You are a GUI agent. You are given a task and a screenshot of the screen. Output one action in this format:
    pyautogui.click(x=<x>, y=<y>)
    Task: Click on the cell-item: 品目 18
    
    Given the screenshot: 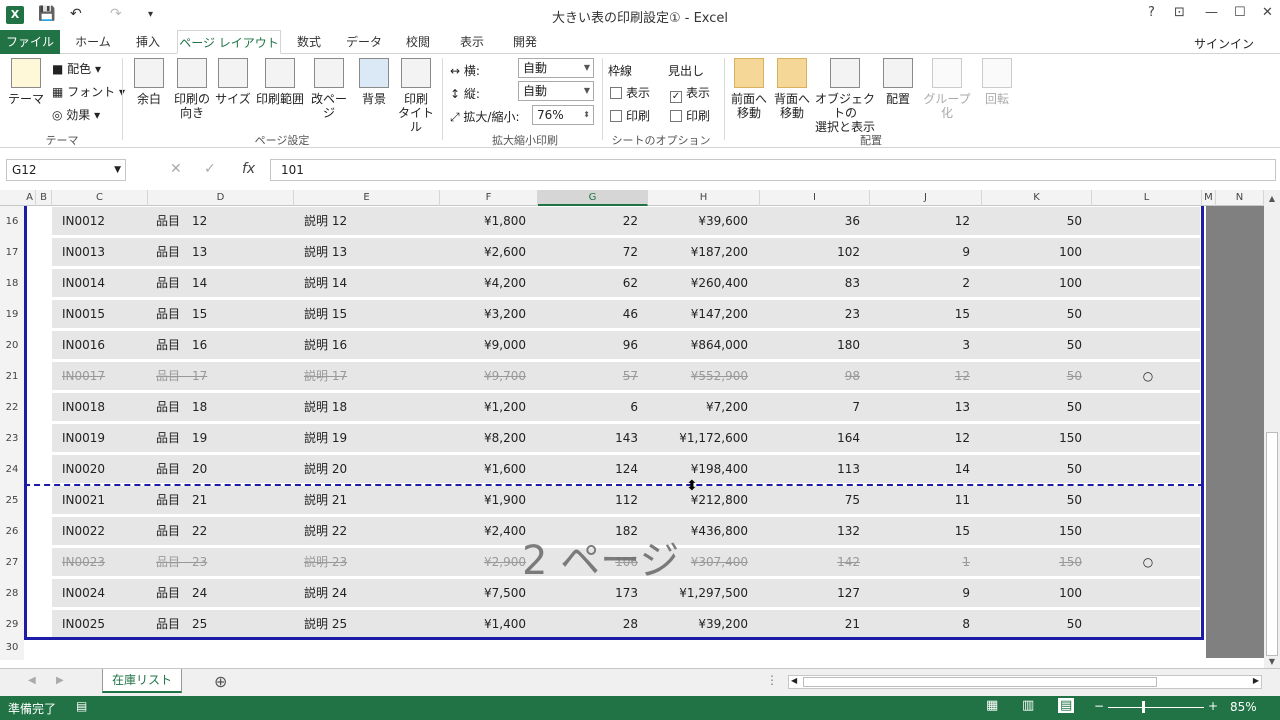 What is the action you would take?
    pyautogui.click(x=216, y=407)
    